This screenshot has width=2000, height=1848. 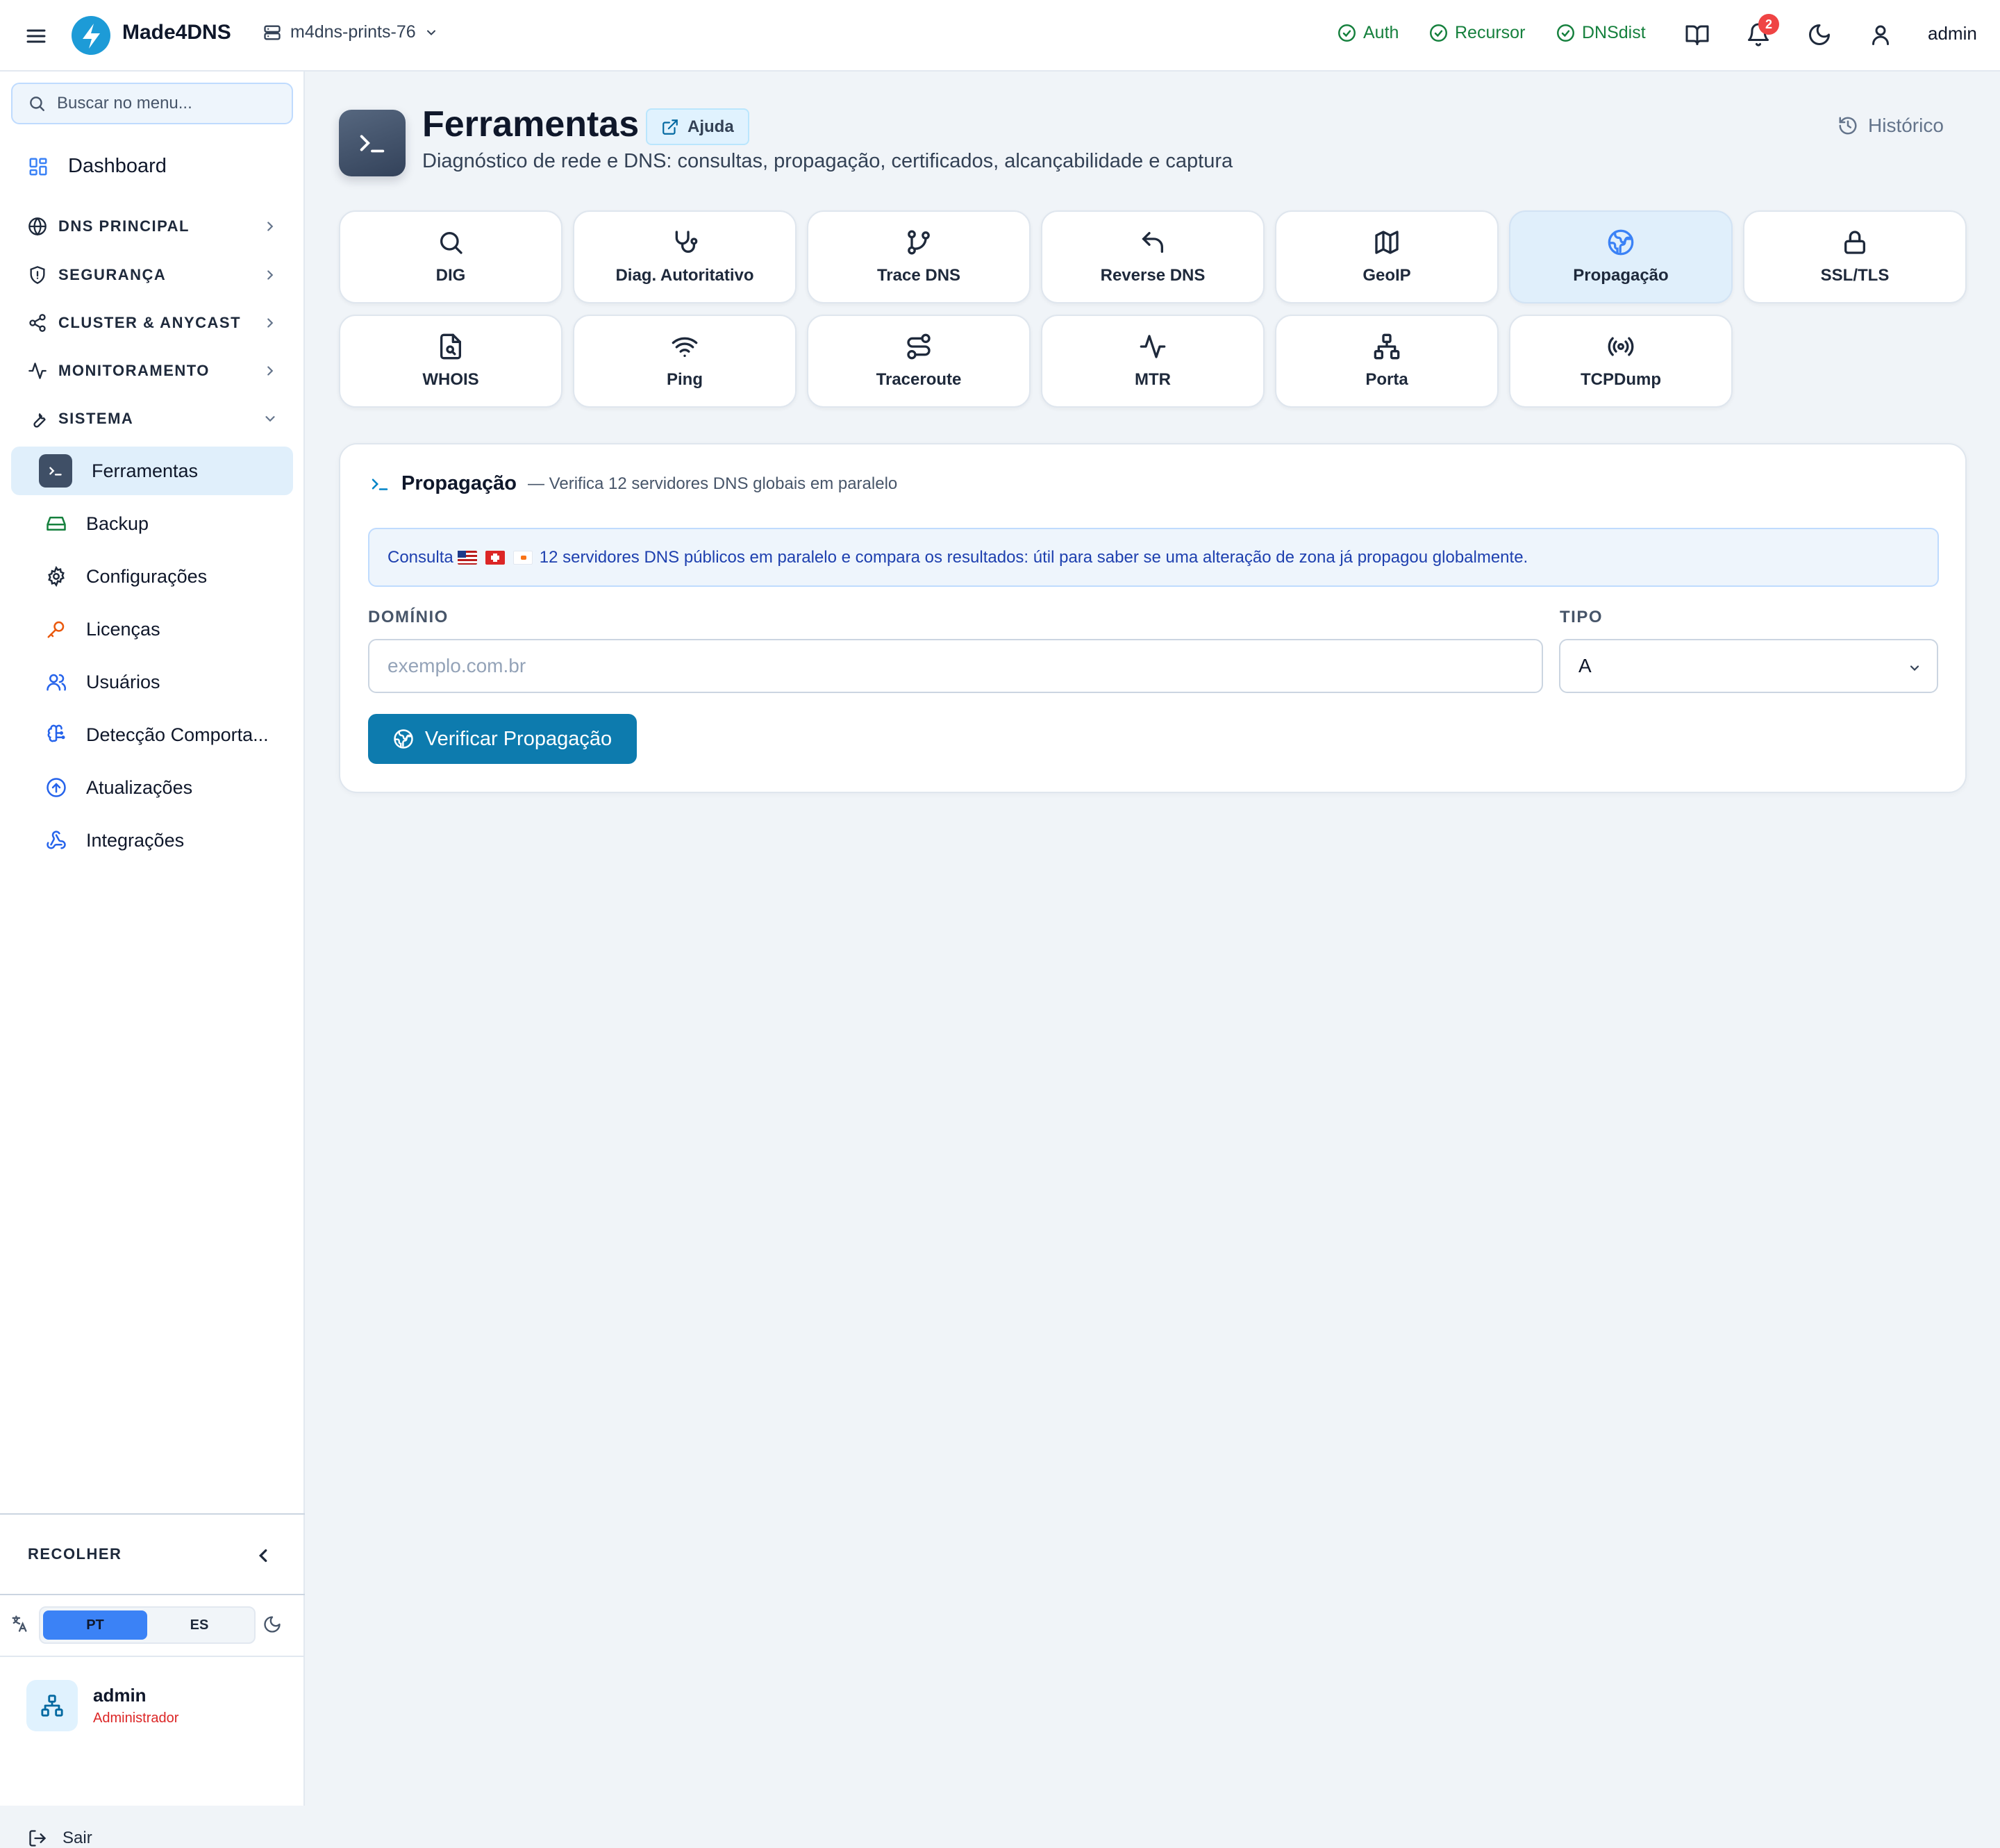 What do you see at coordinates (152, 629) in the screenshot?
I see `sidebar-item-licencas: Licenças` at bounding box center [152, 629].